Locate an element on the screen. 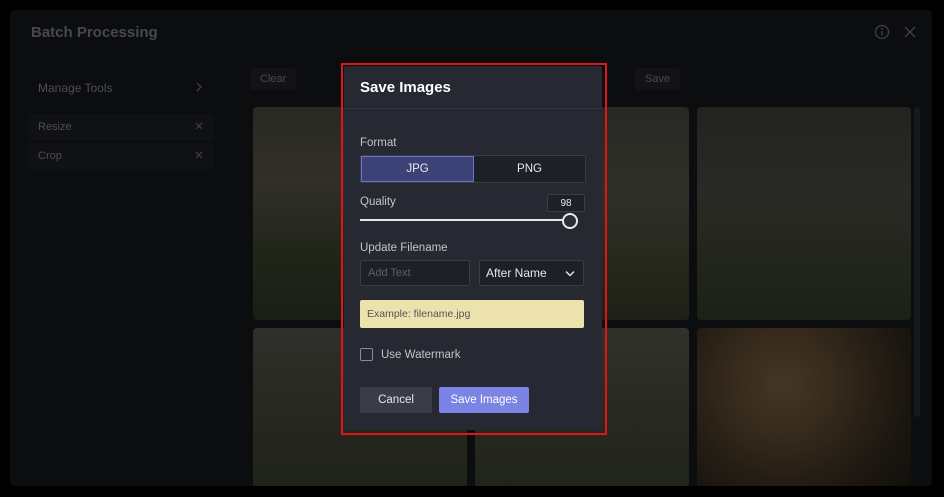  quality-value: 98 is located at coordinates (566, 203).